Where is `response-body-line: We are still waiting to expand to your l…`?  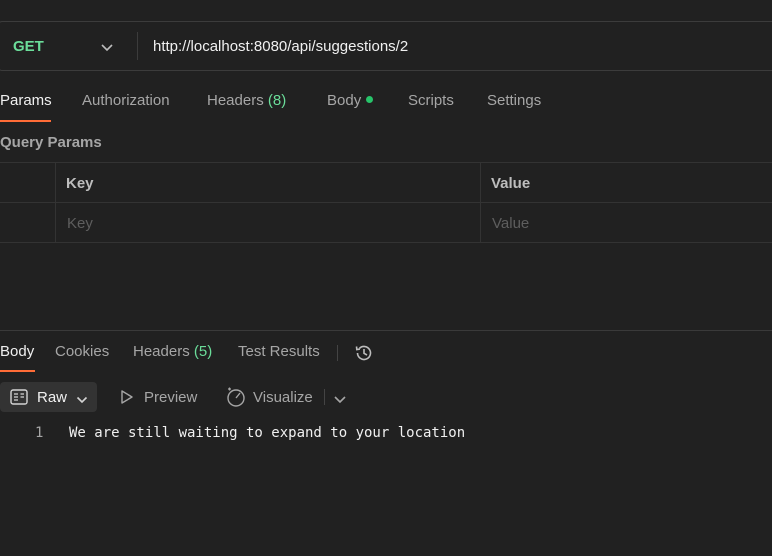
response-body-line: We are still waiting to expand to your l… is located at coordinates (267, 433).